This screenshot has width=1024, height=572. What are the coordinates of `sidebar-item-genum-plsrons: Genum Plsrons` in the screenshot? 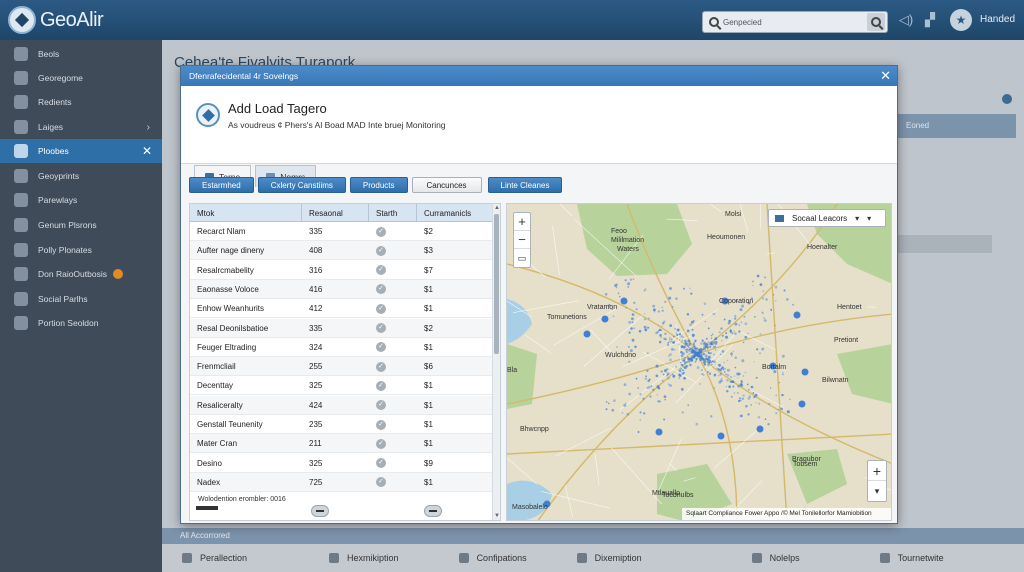 It's located at (81, 225).